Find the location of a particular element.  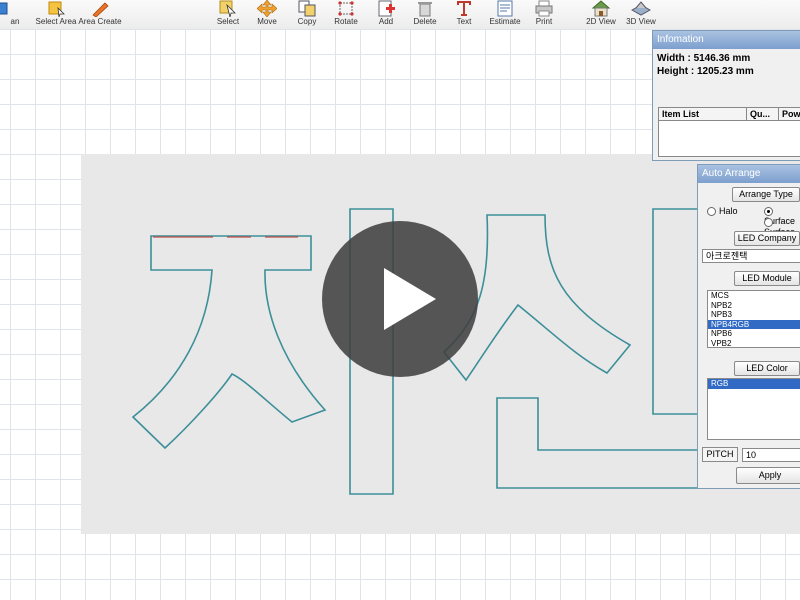

led-color-button: LED Color is located at coordinates (767, 368).